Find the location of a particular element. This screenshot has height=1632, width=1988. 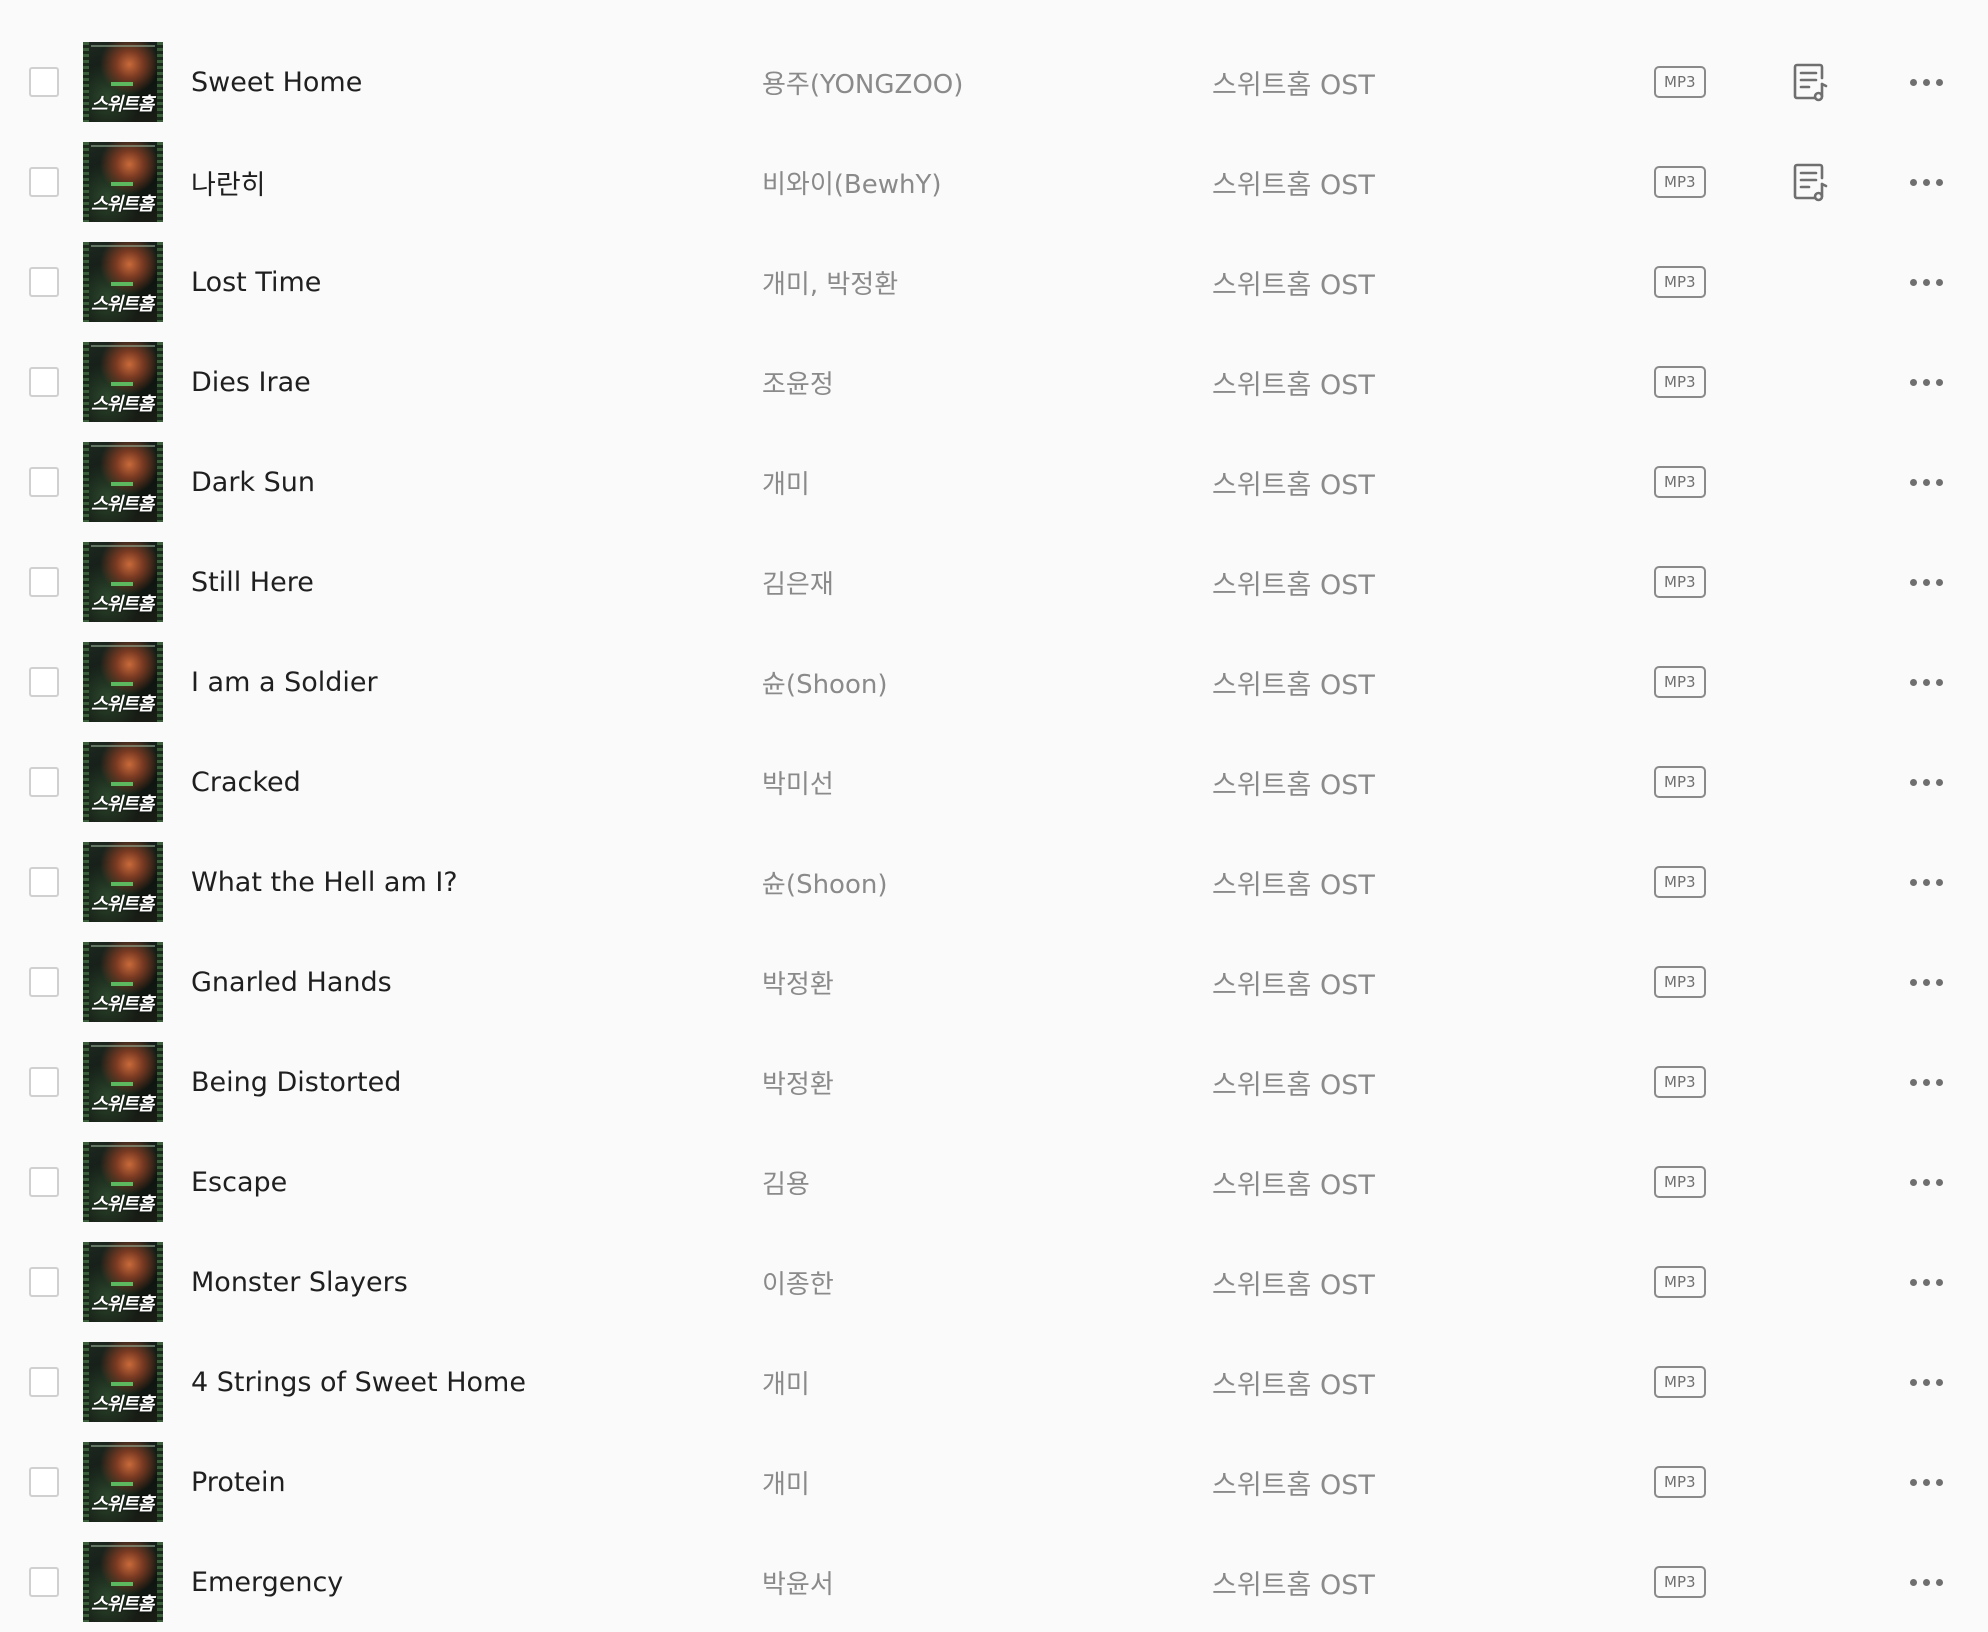

track-artist: 용주(YONGZOO) is located at coordinates (862, 82).